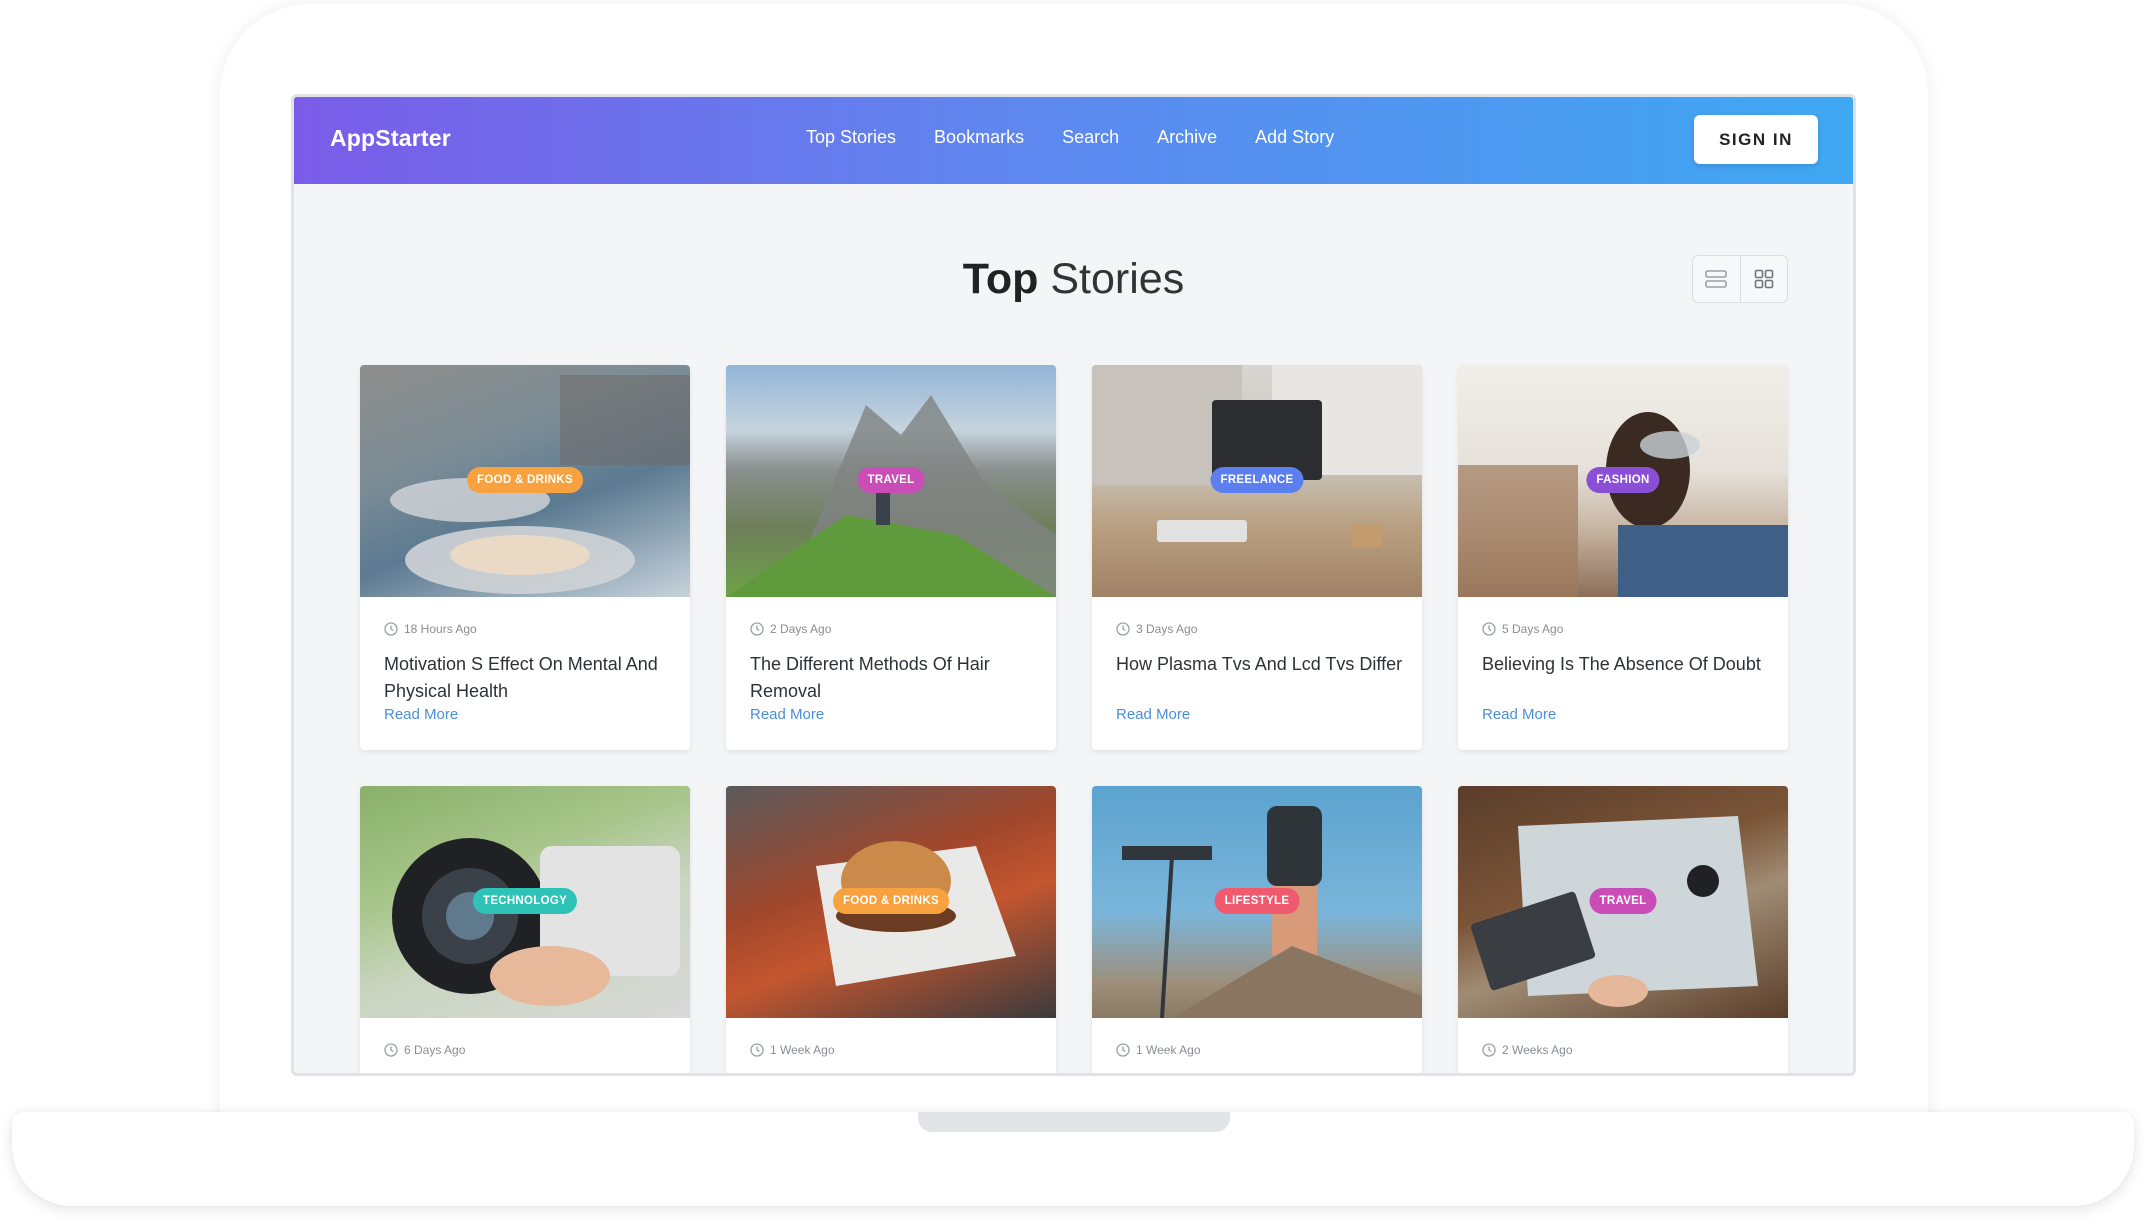  I want to click on grid-view-button, so click(1763, 279).